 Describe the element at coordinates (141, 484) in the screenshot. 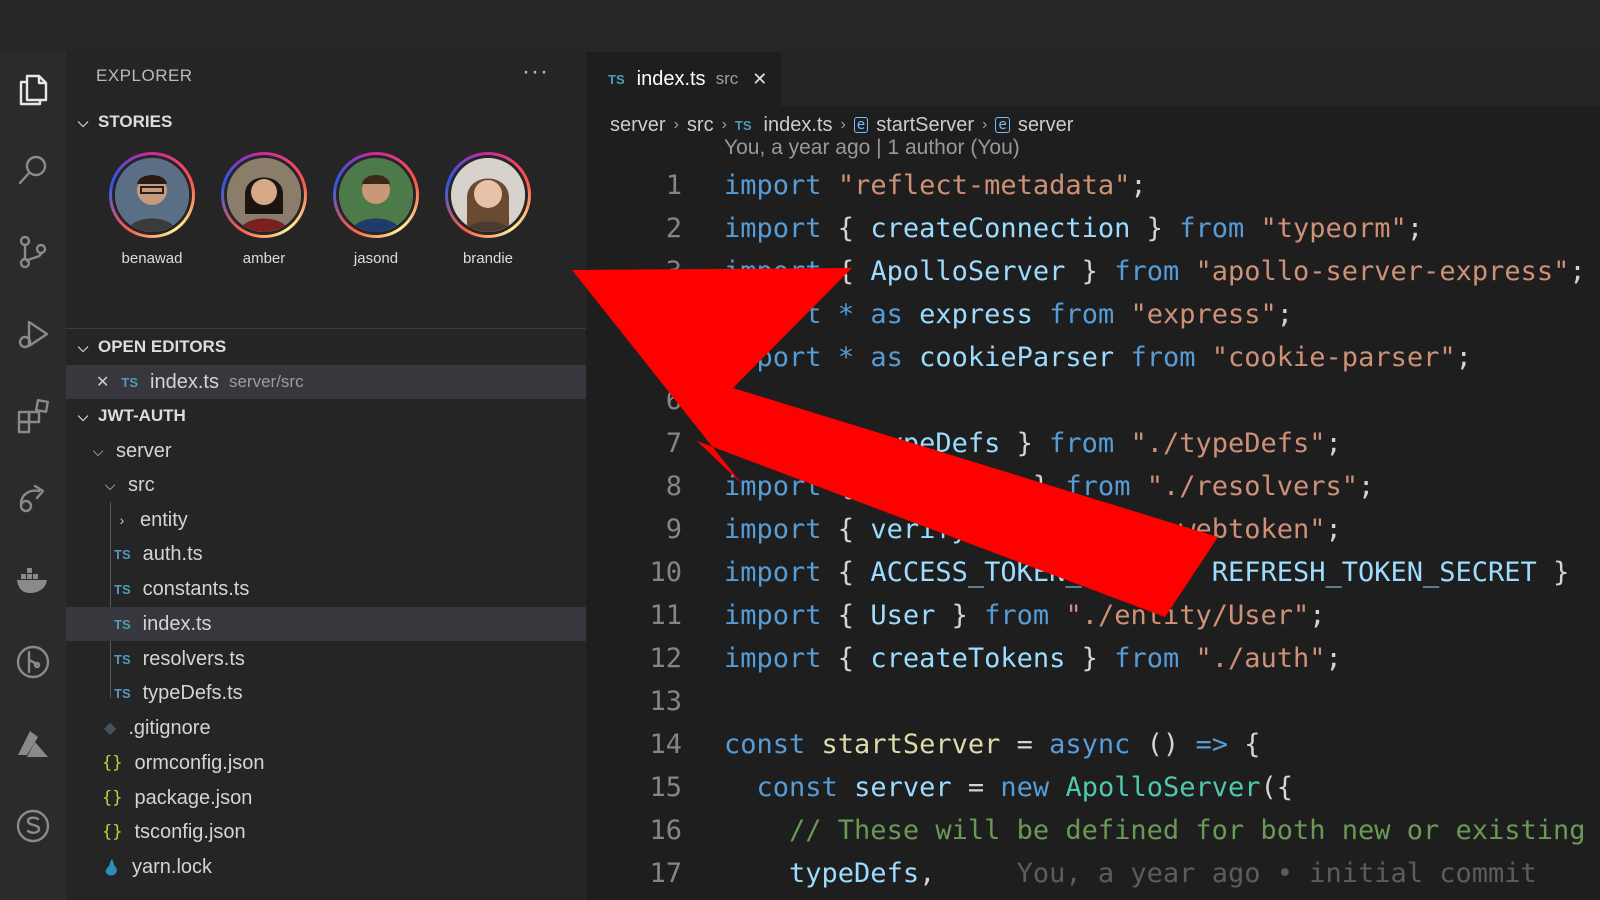

I see `folder-name: src` at that location.